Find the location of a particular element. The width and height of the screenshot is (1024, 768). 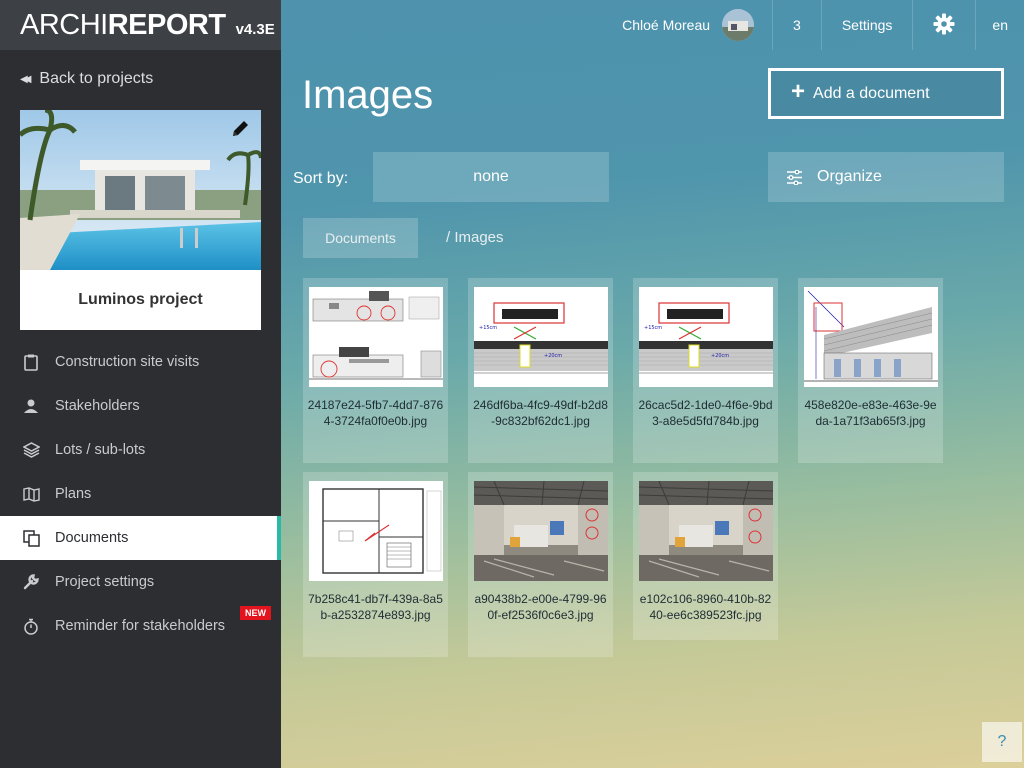

sidebar-item-stakeholders: Stakeholders is located at coordinates (140, 406).